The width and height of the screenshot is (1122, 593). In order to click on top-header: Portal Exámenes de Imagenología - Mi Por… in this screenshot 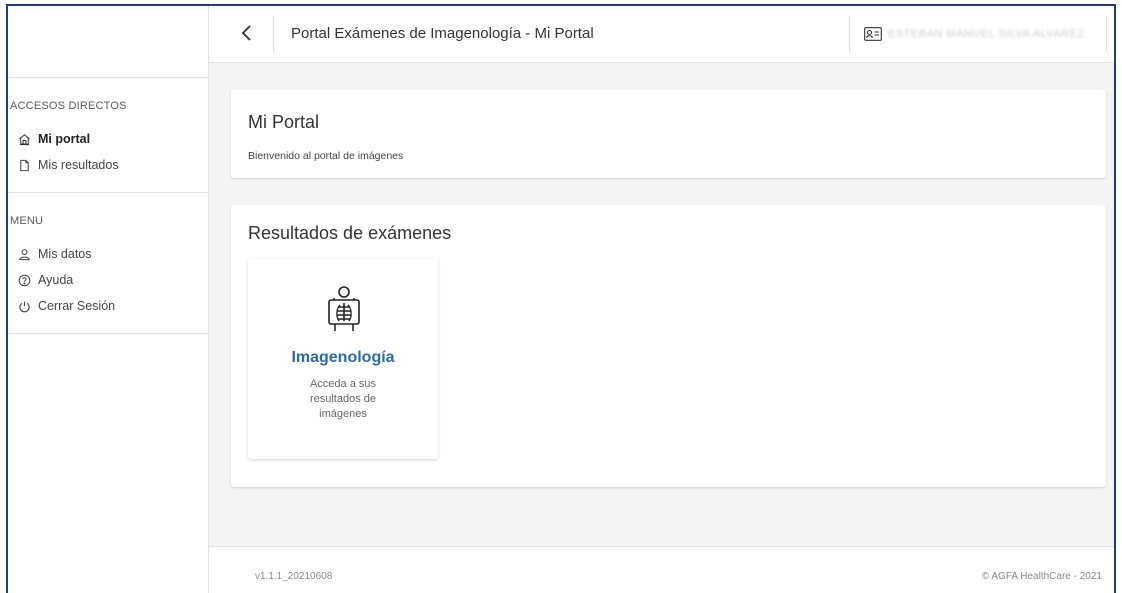, I will do `click(661, 34)`.